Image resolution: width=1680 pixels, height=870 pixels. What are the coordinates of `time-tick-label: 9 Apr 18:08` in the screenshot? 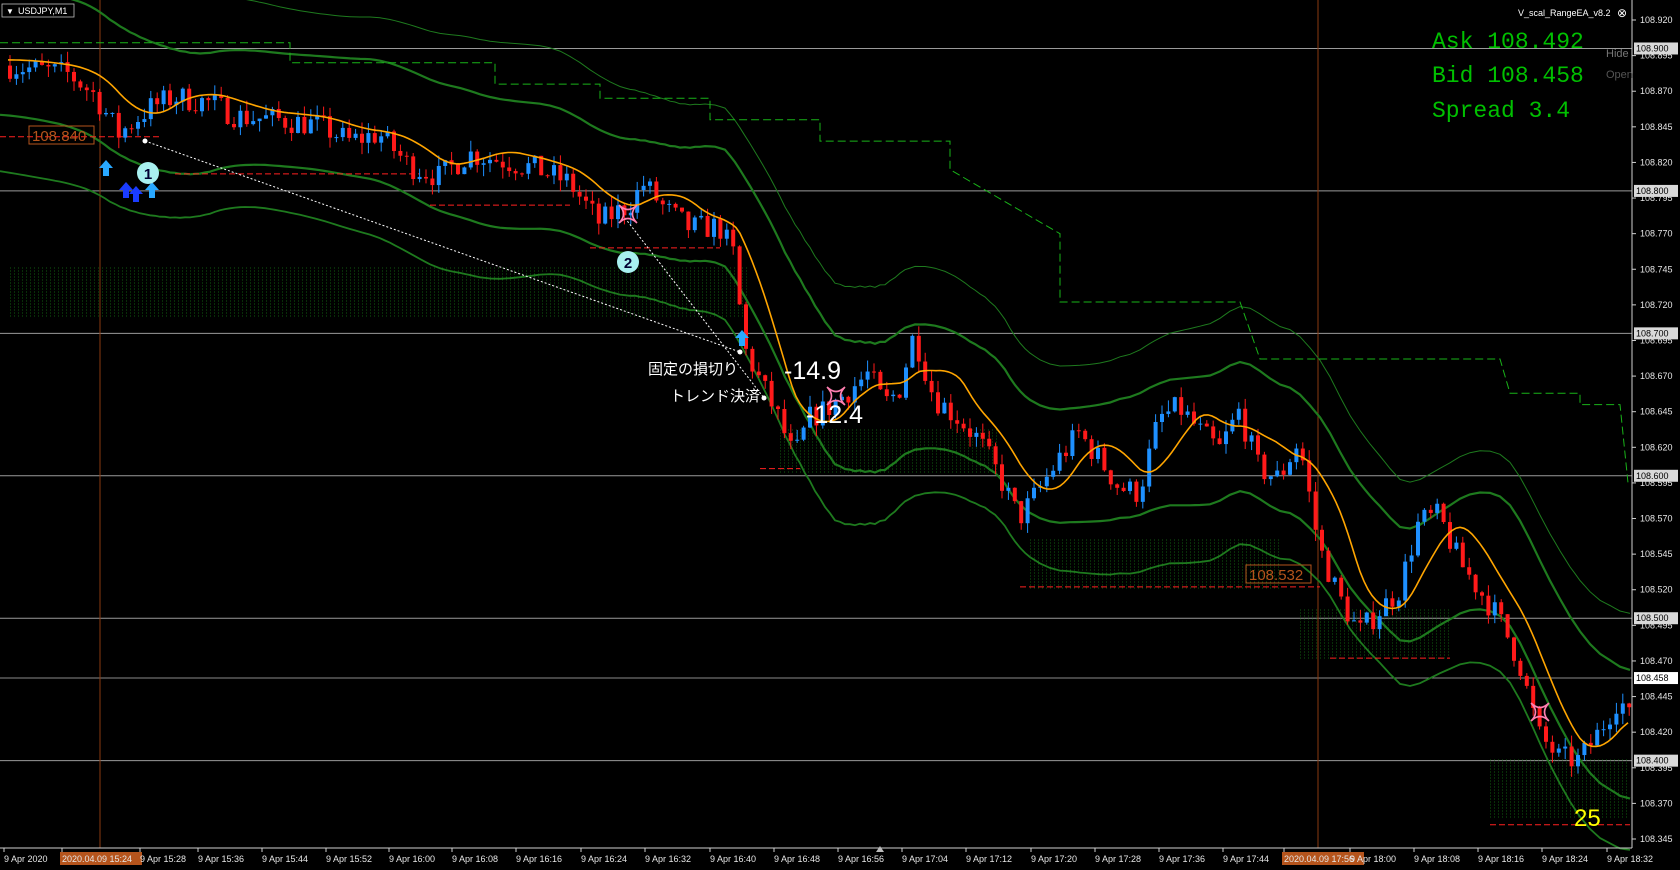 It's located at (1437, 859).